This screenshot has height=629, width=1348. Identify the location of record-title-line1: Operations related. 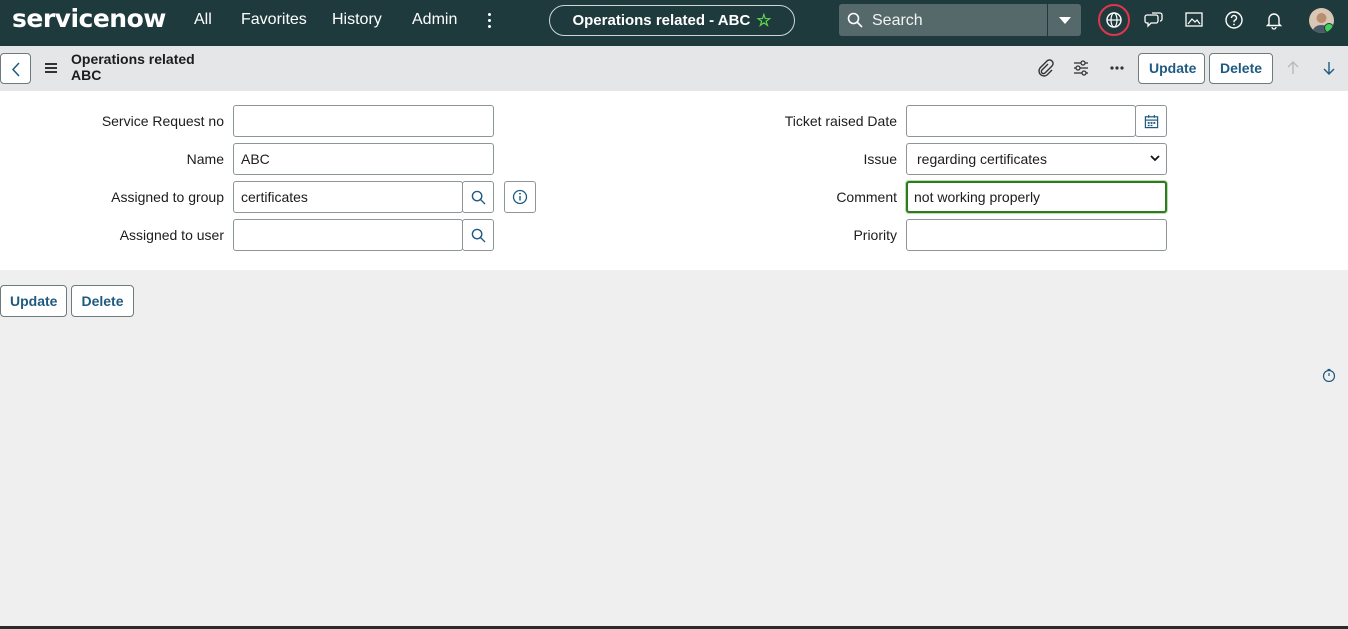
(133, 59).